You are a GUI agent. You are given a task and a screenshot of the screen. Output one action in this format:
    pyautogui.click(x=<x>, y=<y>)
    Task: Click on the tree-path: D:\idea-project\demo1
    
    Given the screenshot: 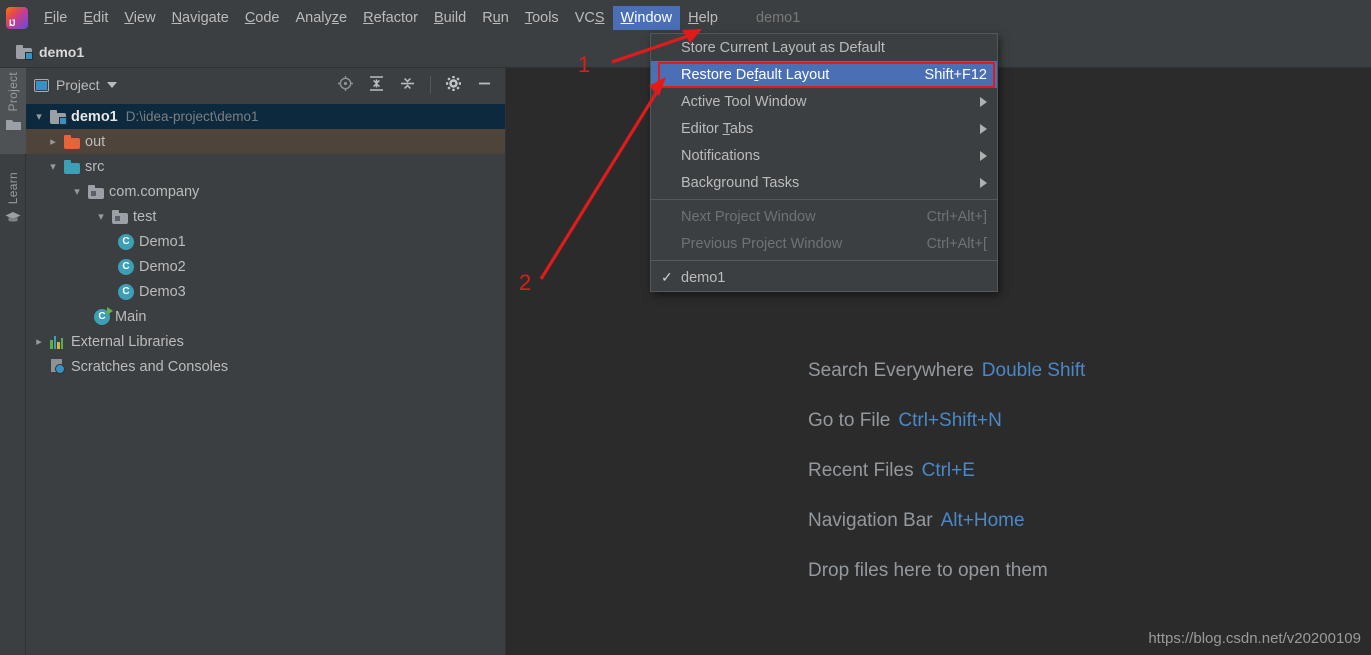 What is the action you would take?
    pyautogui.click(x=192, y=116)
    